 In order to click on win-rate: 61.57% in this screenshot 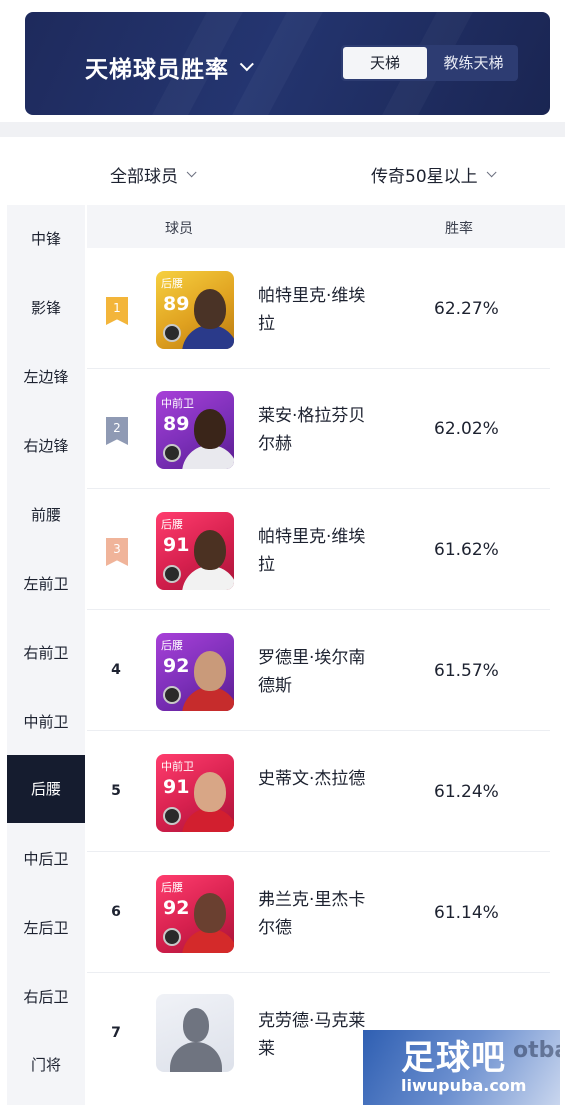, I will do `click(466, 671)`.